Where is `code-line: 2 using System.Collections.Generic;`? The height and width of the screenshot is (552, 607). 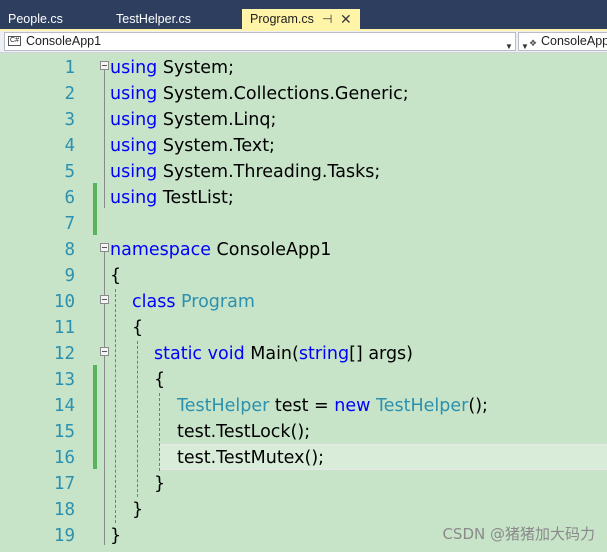 code-line: 2 using System.Collections.Generic; is located at coordinates (303, 94).